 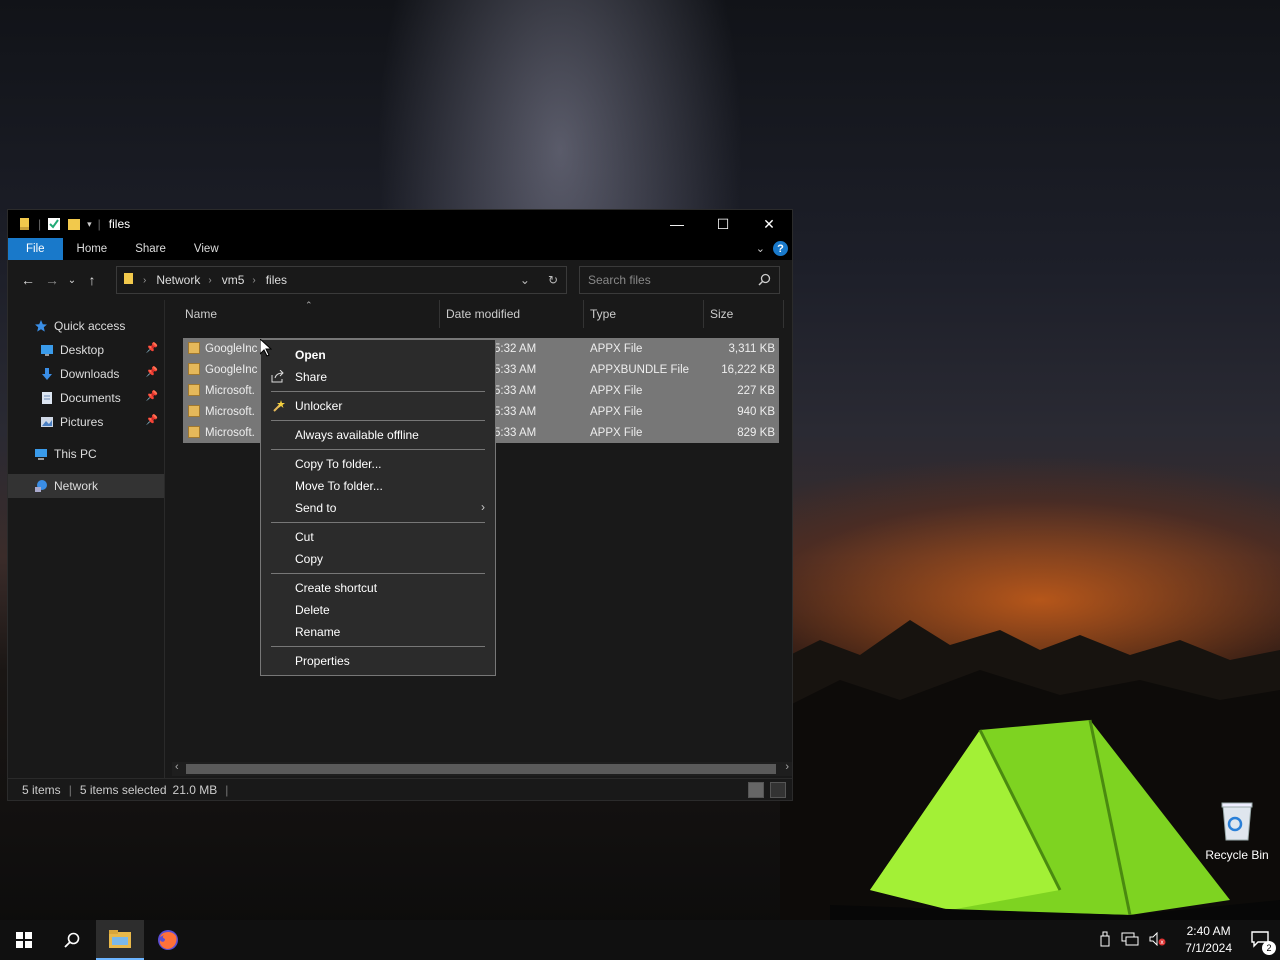 What do you see at coordinates (778, 790) in the screenshot?
I see `large-icons-view-button` at bounding box center [778, 790].